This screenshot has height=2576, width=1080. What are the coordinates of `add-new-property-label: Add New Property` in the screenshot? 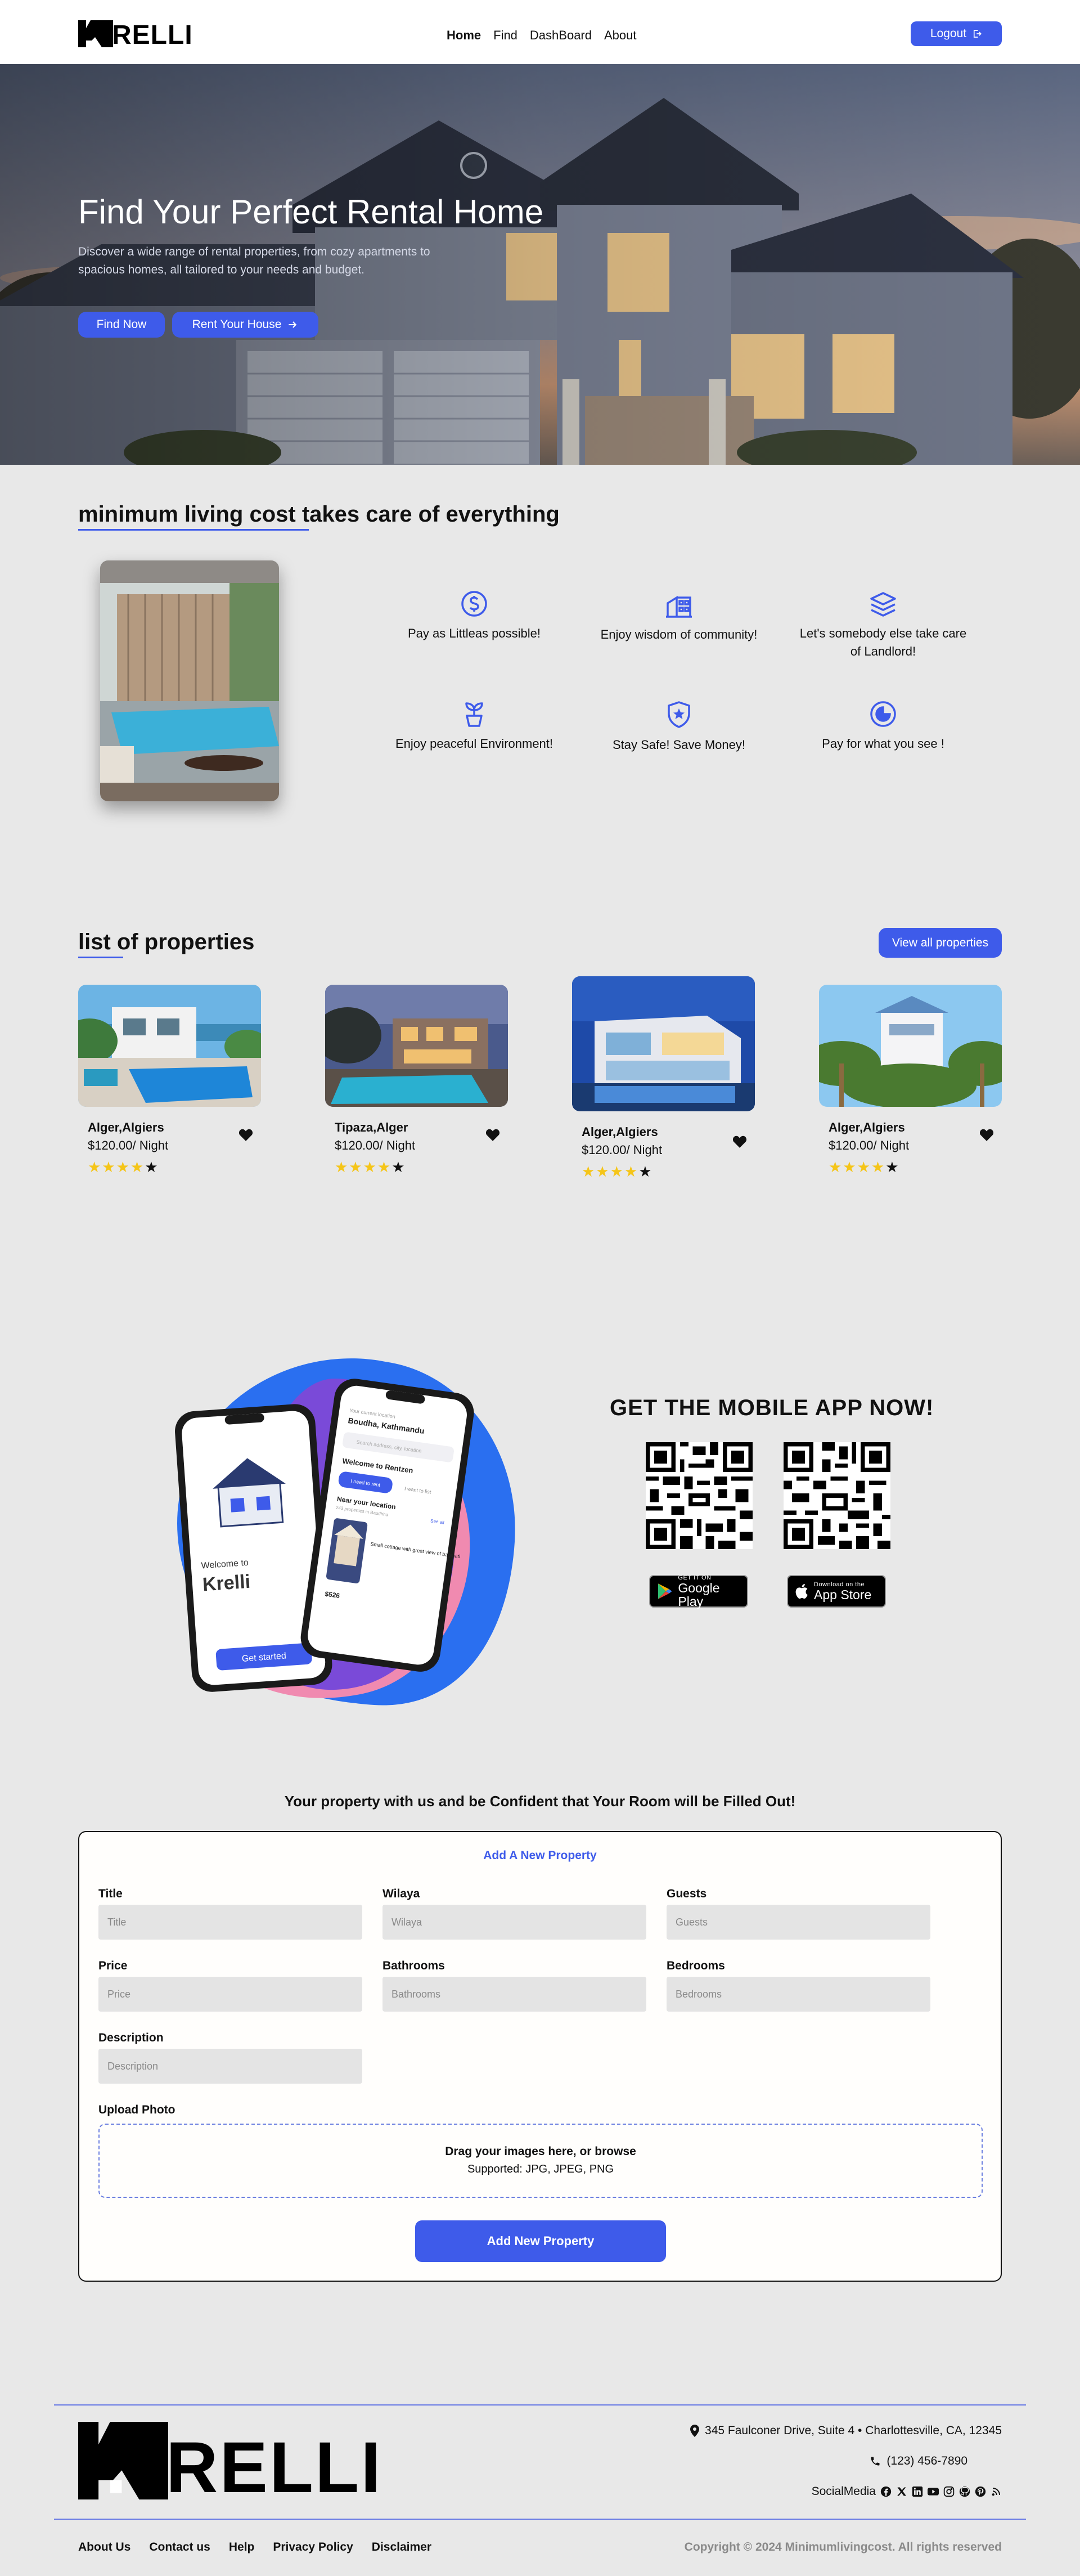 It's located at (541, 2241).